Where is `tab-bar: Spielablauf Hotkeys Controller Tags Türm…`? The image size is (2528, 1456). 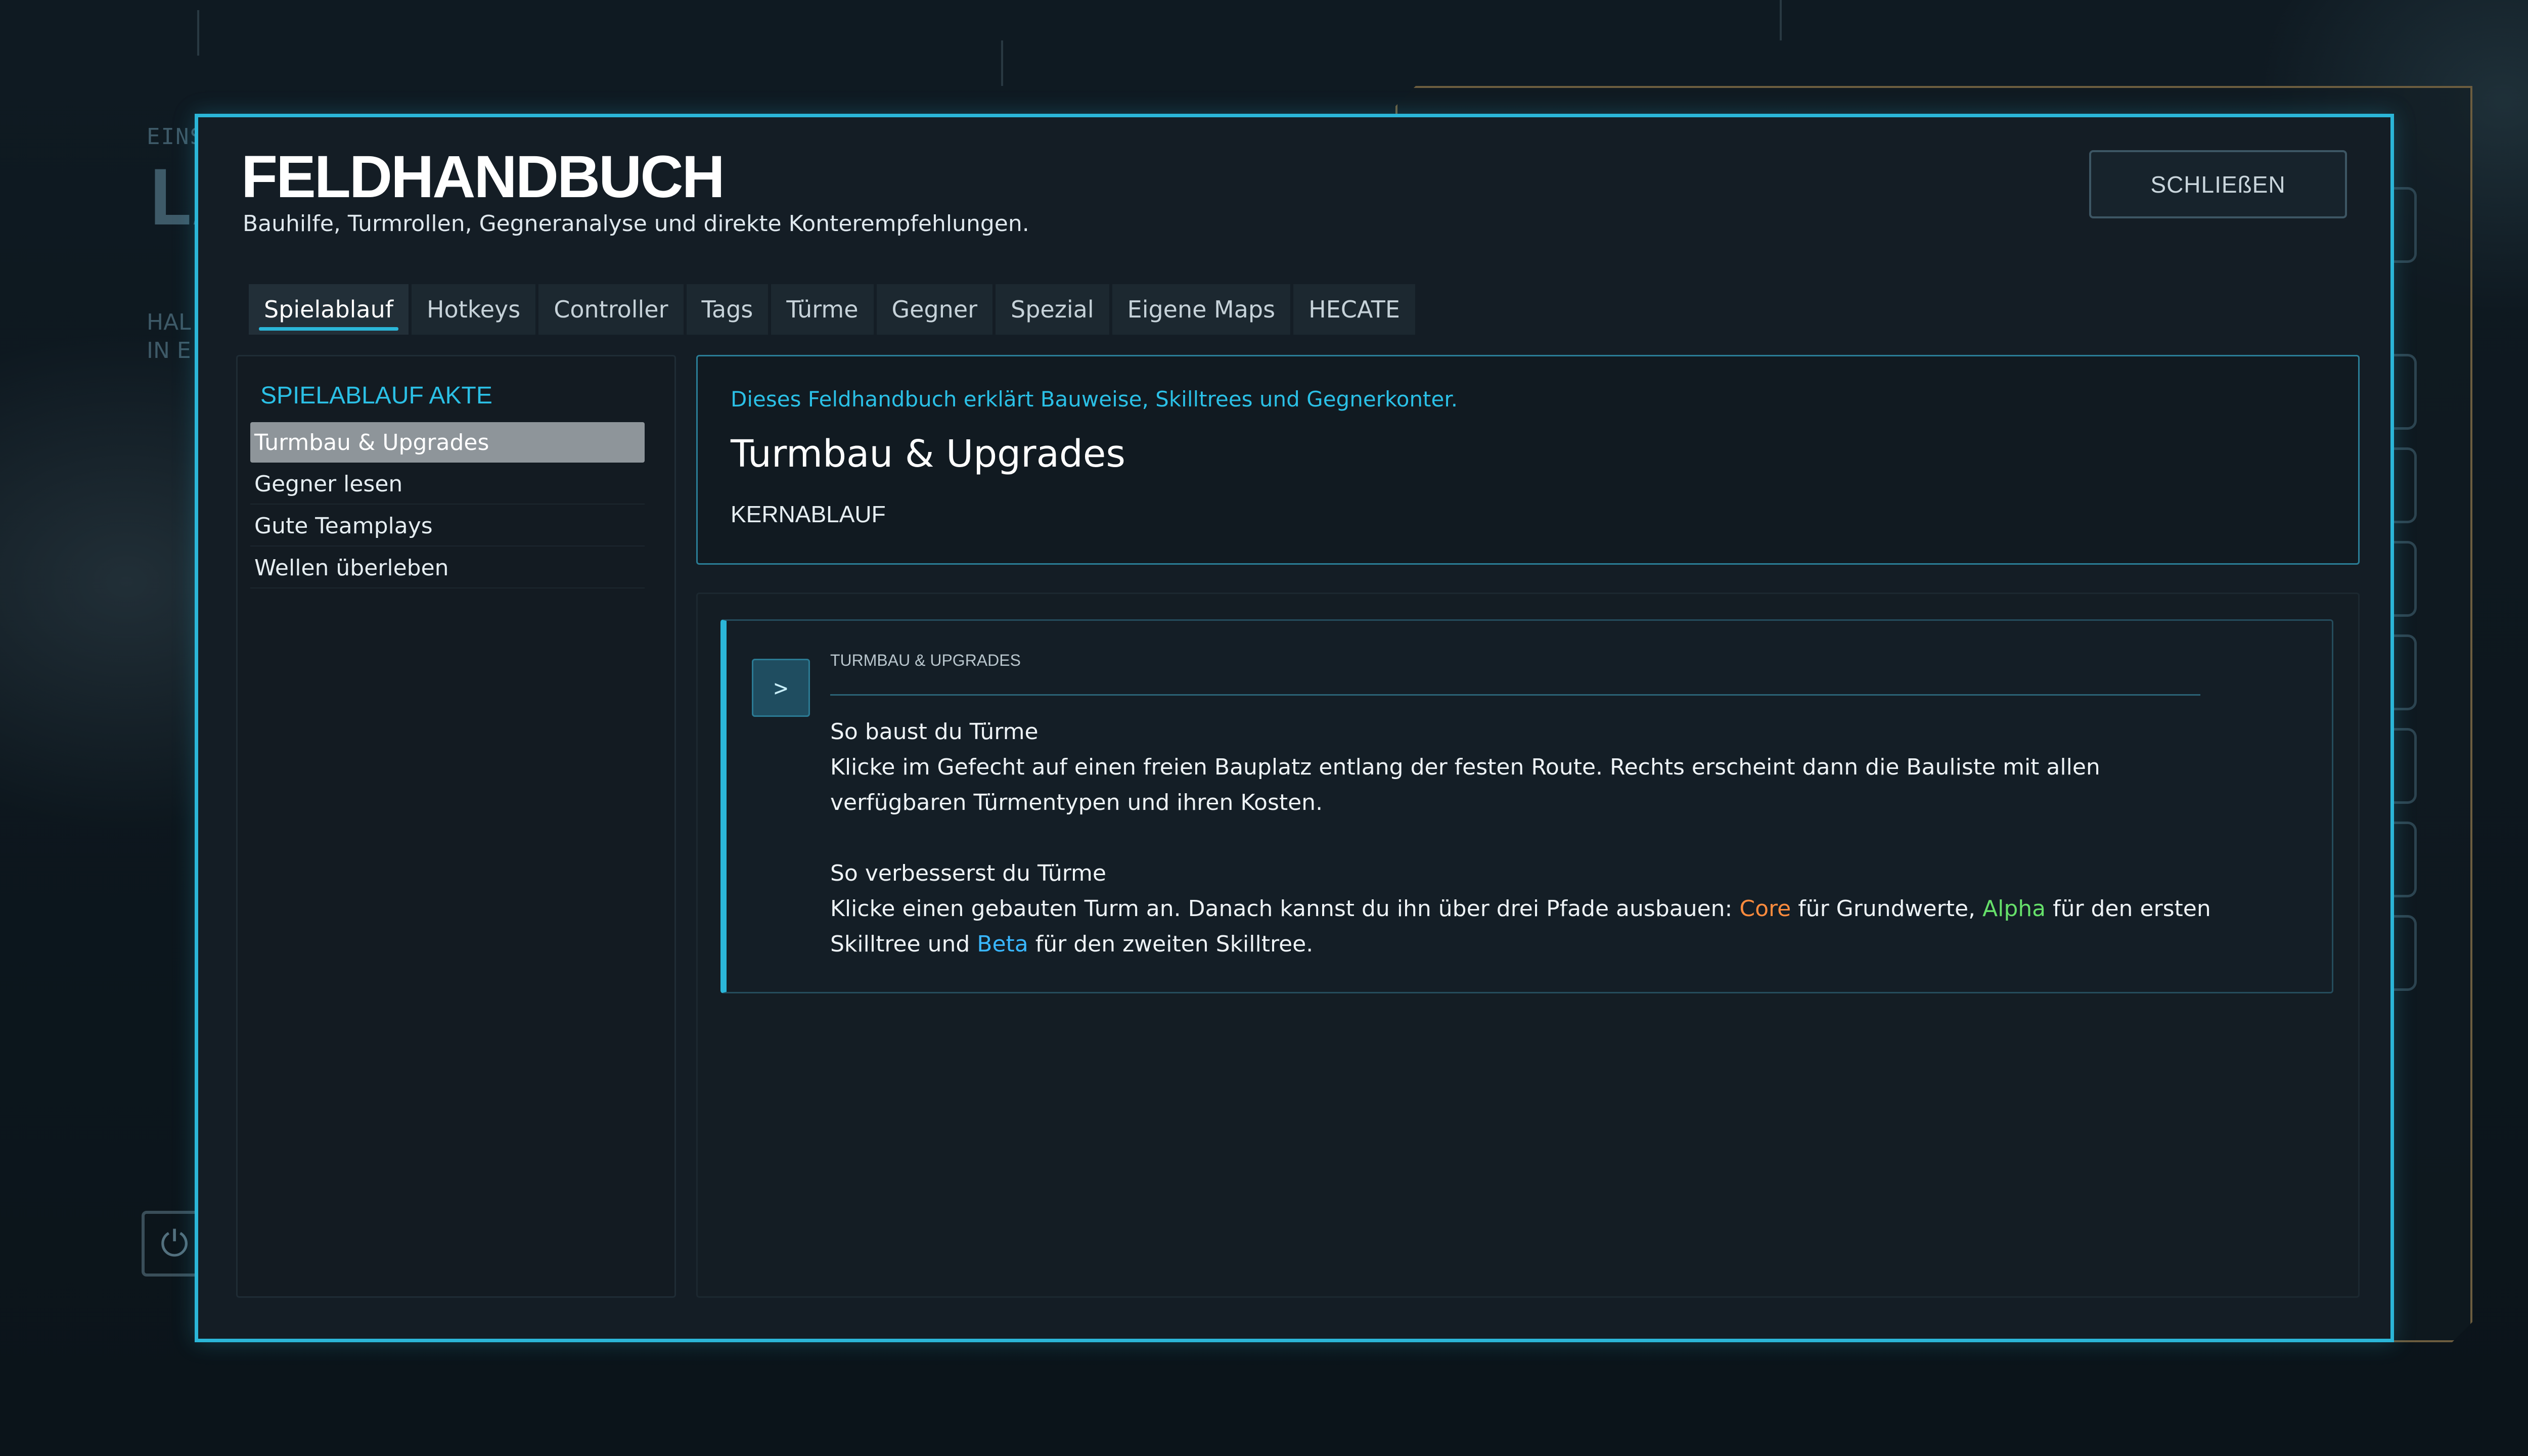
tab-bar: Spielablauf Hotkeys Controller Tags Türm… is located at coordinates (832, 309).